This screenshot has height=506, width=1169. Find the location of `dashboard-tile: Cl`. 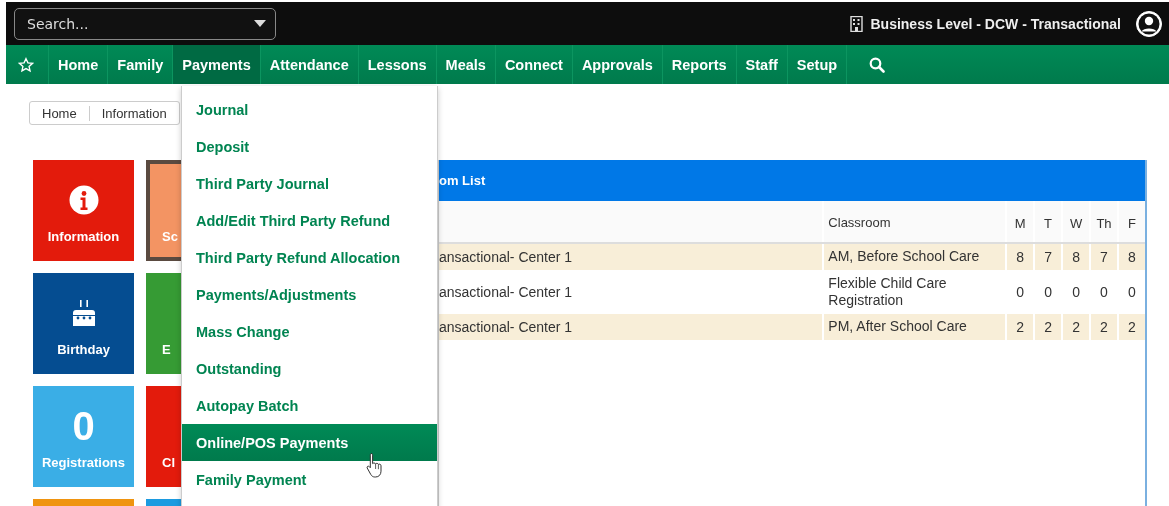

dashboard-tile: Cl is located at coordinates (163, 436).